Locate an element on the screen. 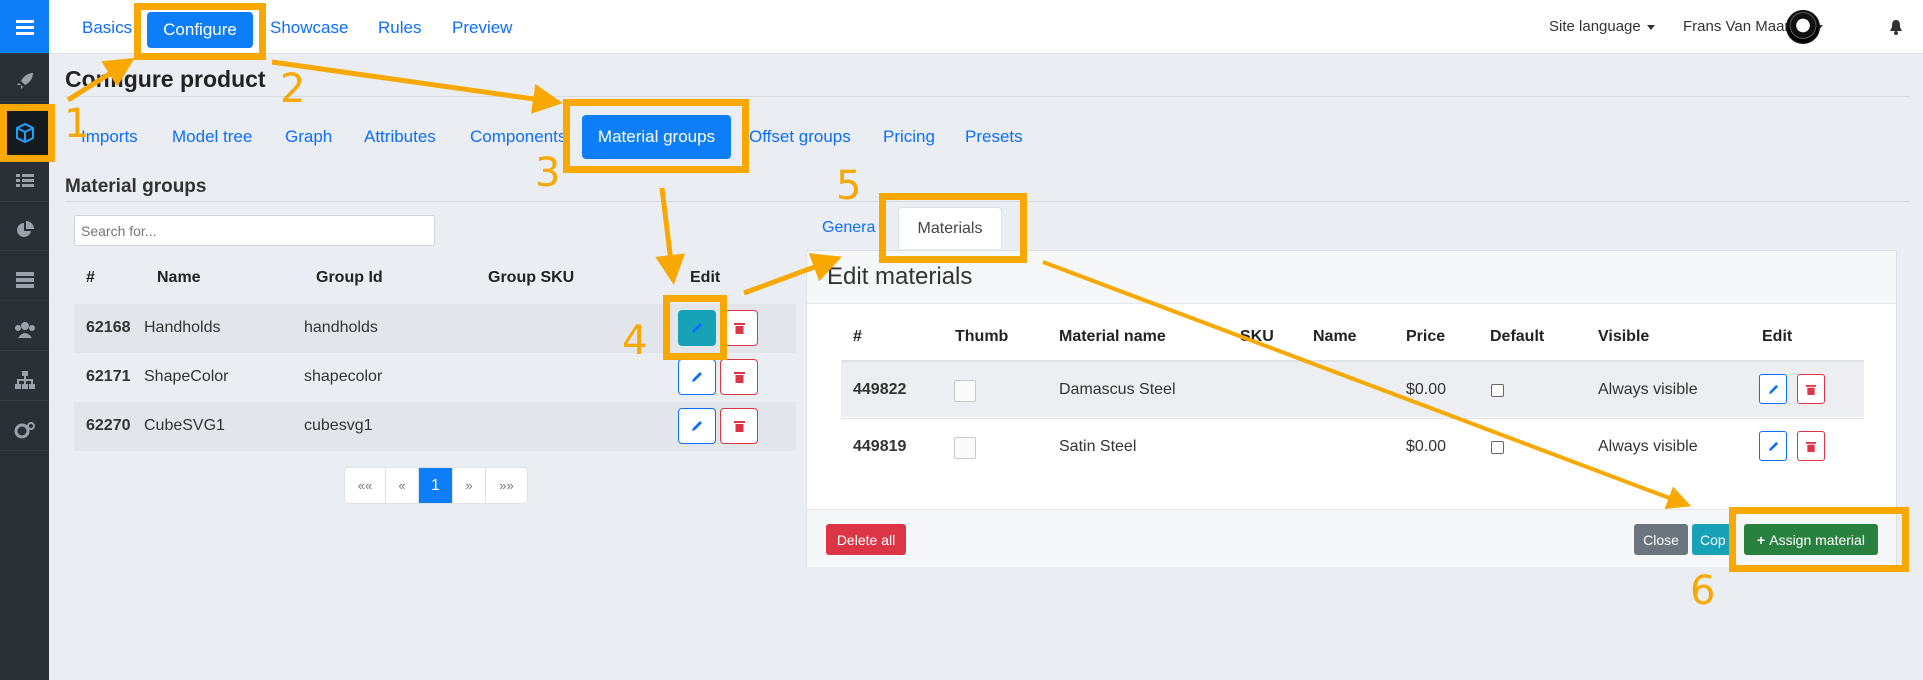  users-icon is located at coordinates (24, 329).